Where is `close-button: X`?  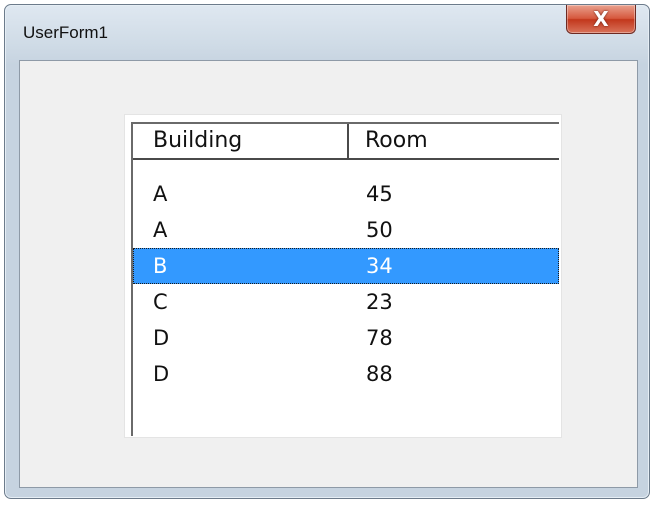
close-button: X is located at coordinates (601, 19).